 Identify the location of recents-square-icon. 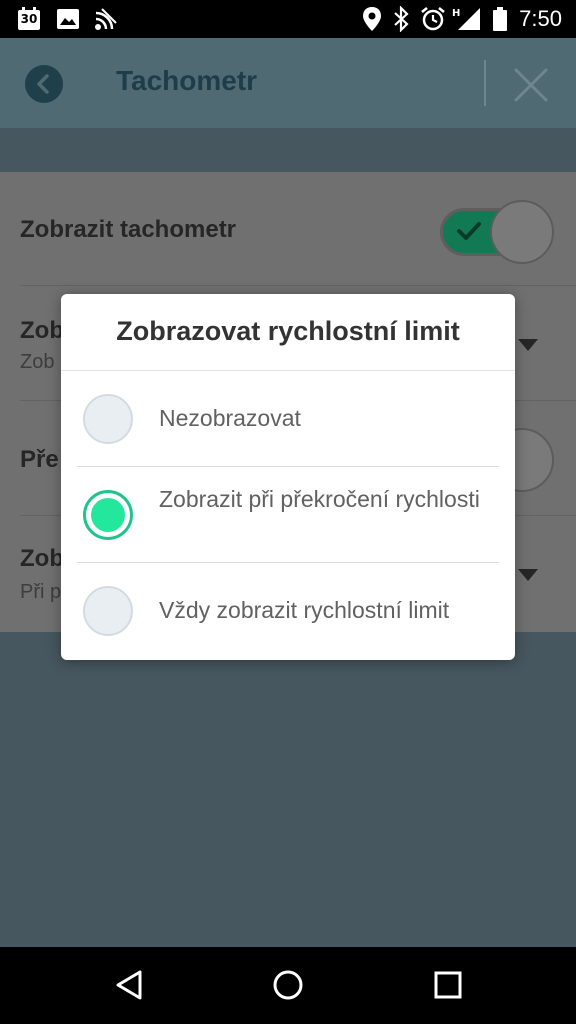
(448, 985).